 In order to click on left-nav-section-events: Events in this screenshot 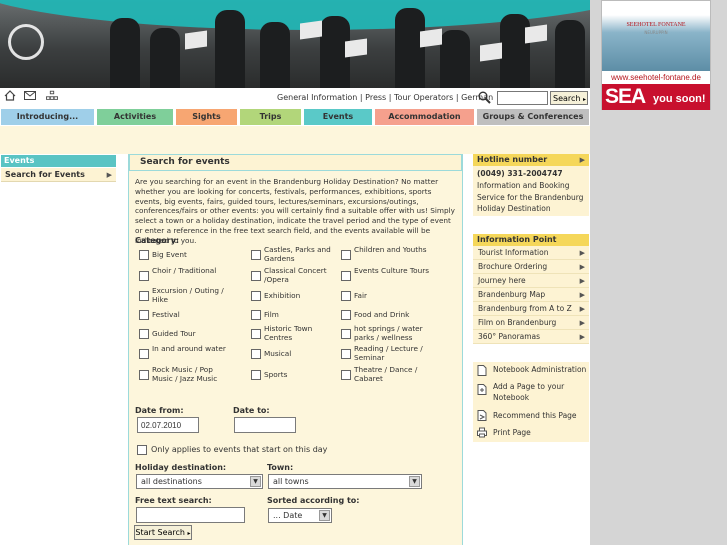, I will do `click(58, 161)`.